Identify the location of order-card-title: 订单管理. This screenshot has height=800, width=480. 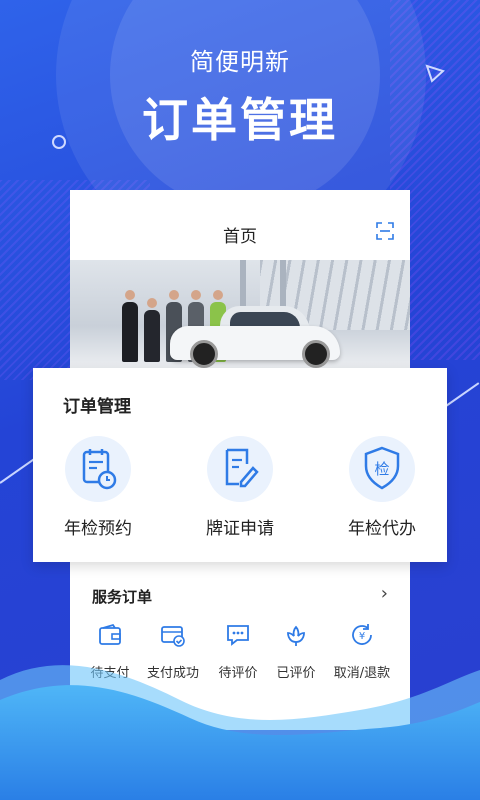
(97, 407).